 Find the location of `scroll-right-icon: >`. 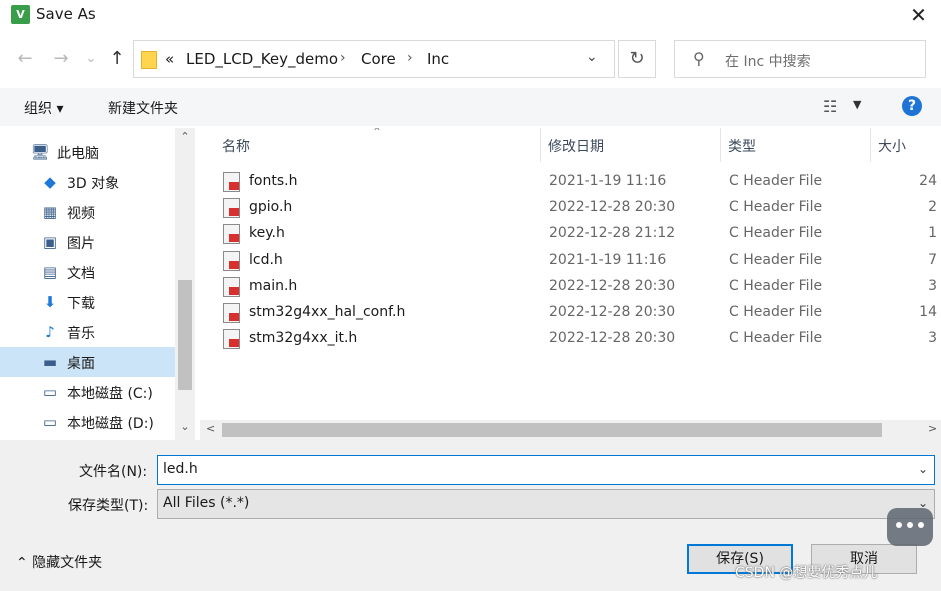

scroll-right-icon: > is located at coordinates (932, 428).